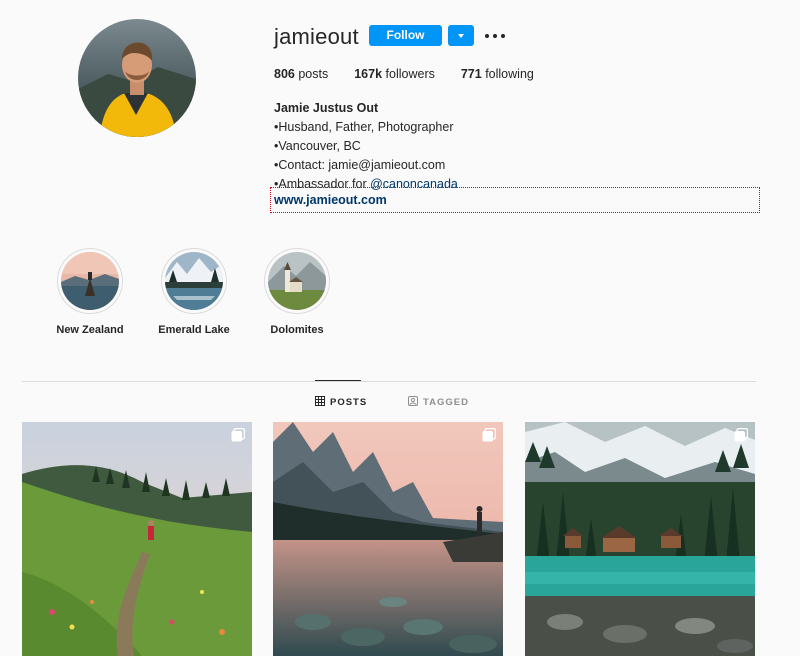 The image size is (800, 656). Describe the element at coordinates (330, 200) in the screenshot. I see `website-link: www.jamieout.com` at that location.